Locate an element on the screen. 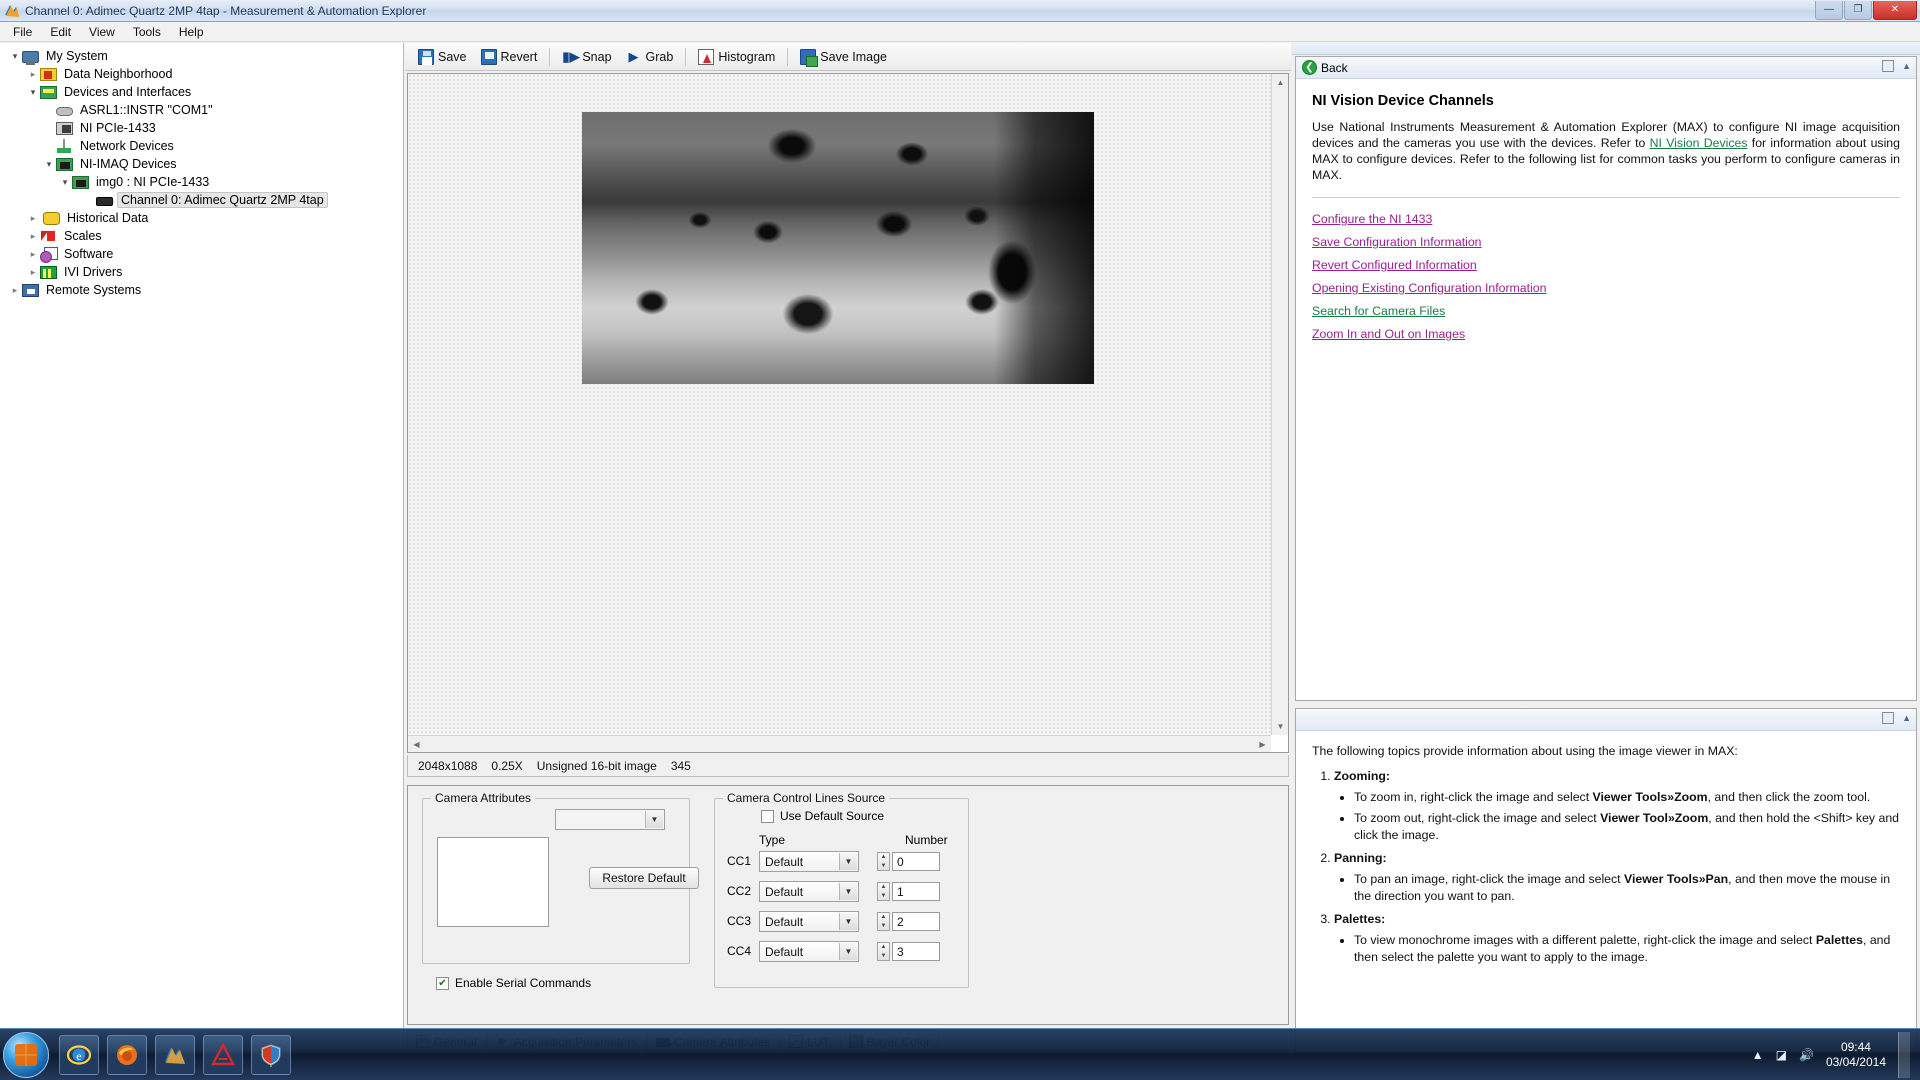 This screenshot has height=1080, width=1920. help-link-save-configuration-information: Save Configuration Information is located at coordinates (1606, 242).